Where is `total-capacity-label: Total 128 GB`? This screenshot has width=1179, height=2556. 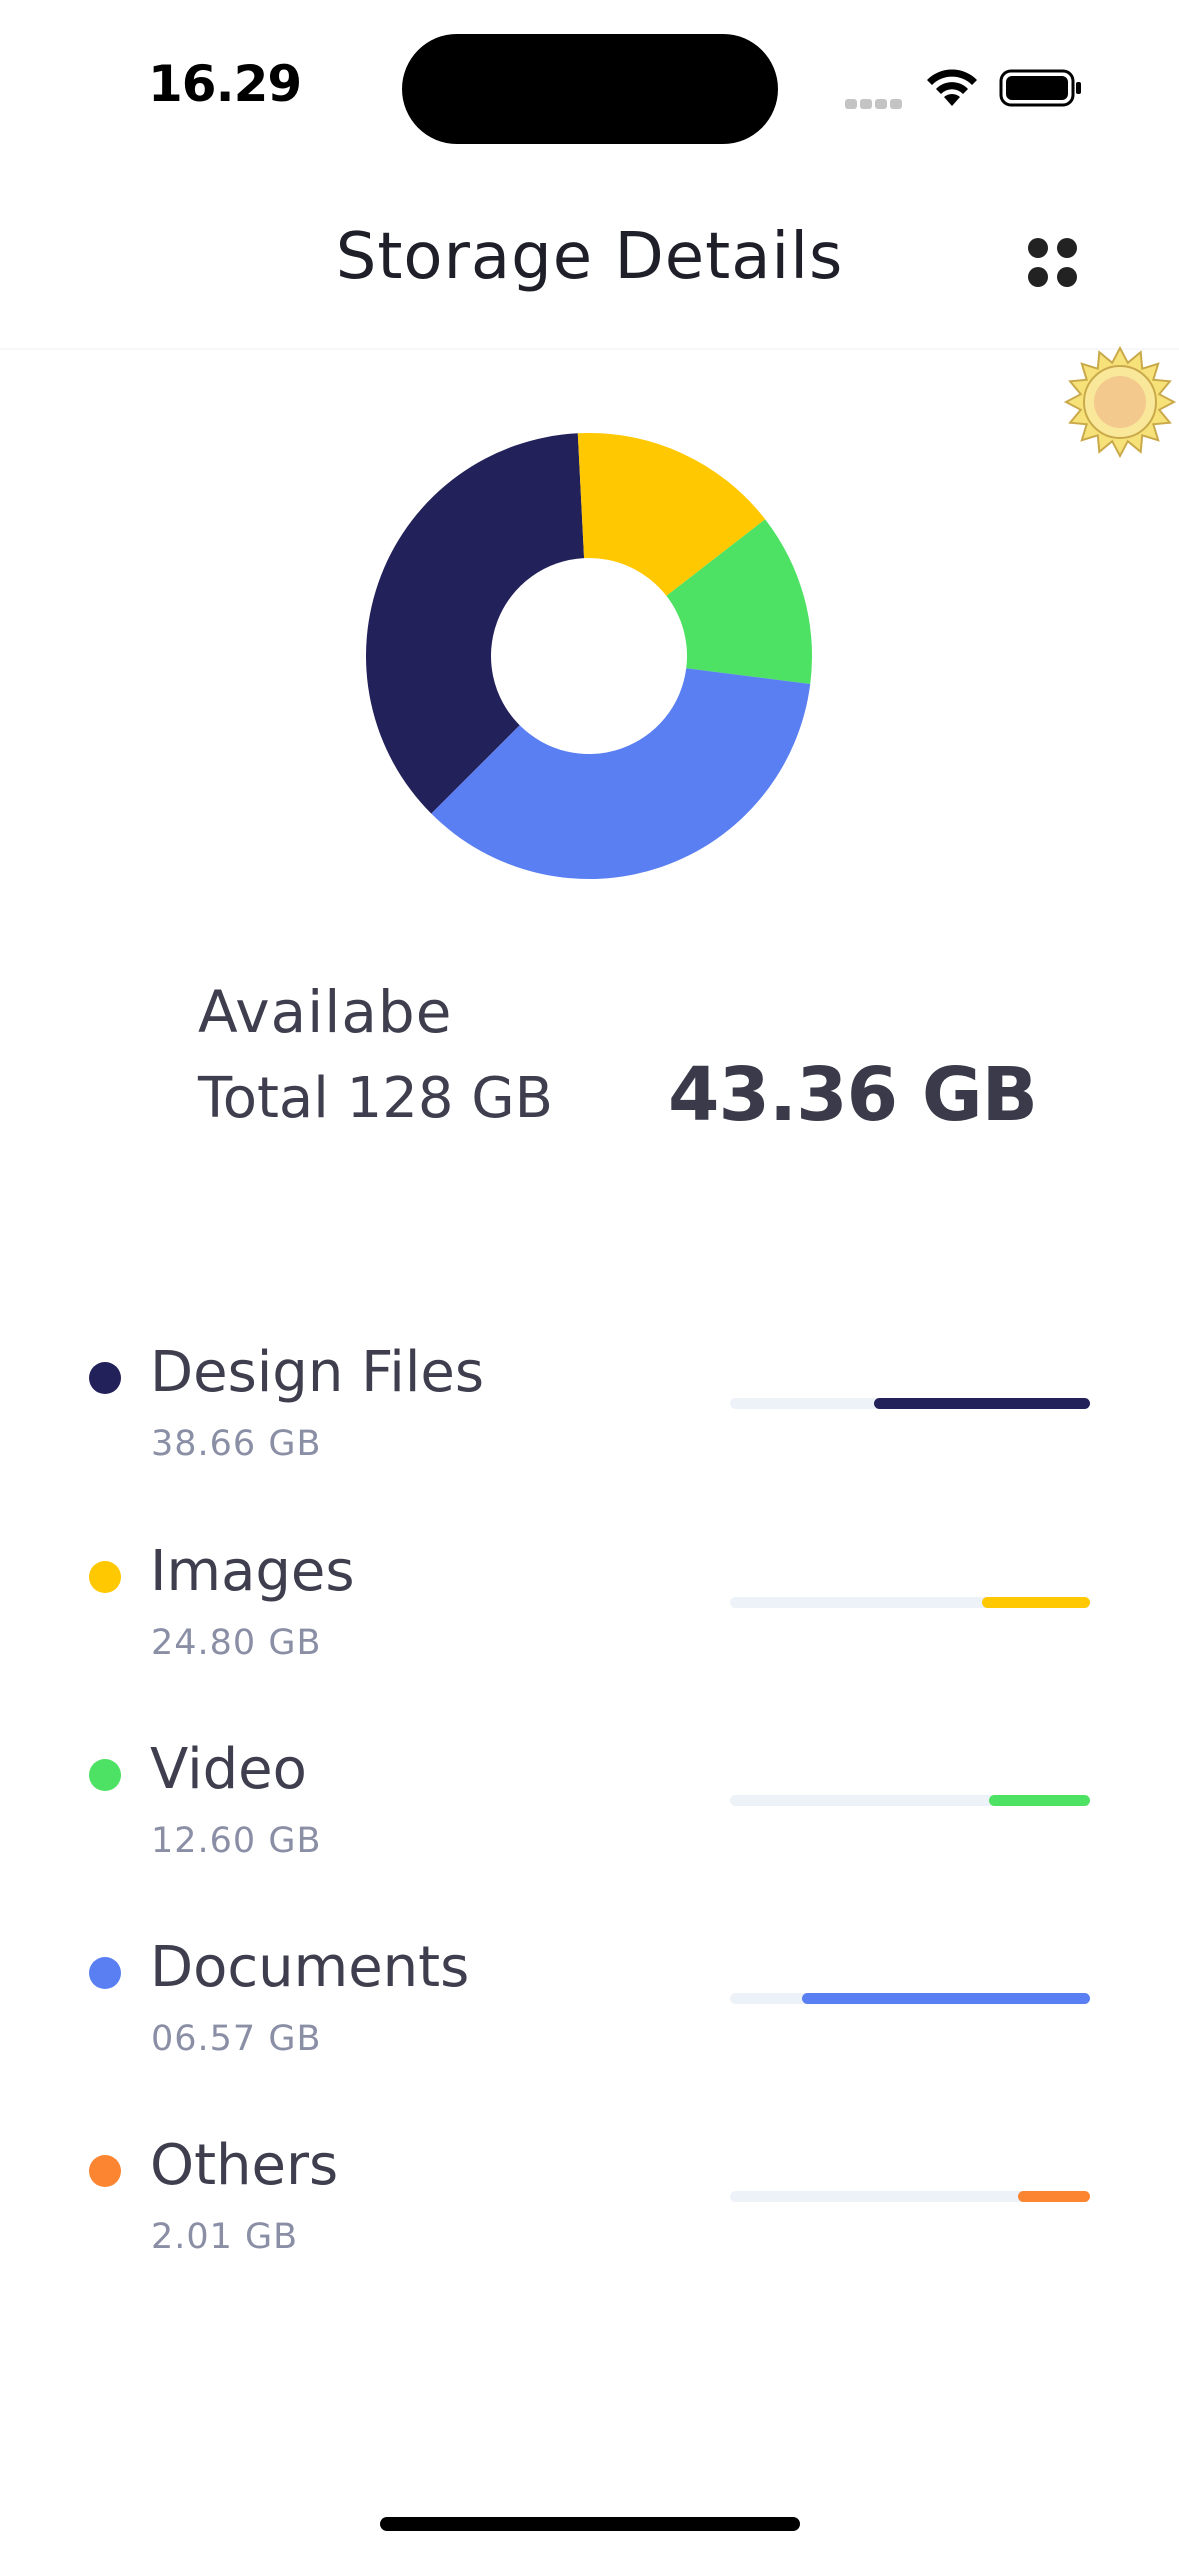
total-capacity-label: Total 128 GB is located at coordinates (376, 1098).